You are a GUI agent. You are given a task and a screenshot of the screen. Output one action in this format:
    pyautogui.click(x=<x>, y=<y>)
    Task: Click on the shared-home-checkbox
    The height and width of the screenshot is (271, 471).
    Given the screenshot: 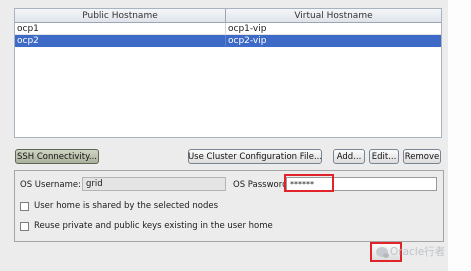 What is the action you would take?
    pyautogui.click(x=24, y=206)
    